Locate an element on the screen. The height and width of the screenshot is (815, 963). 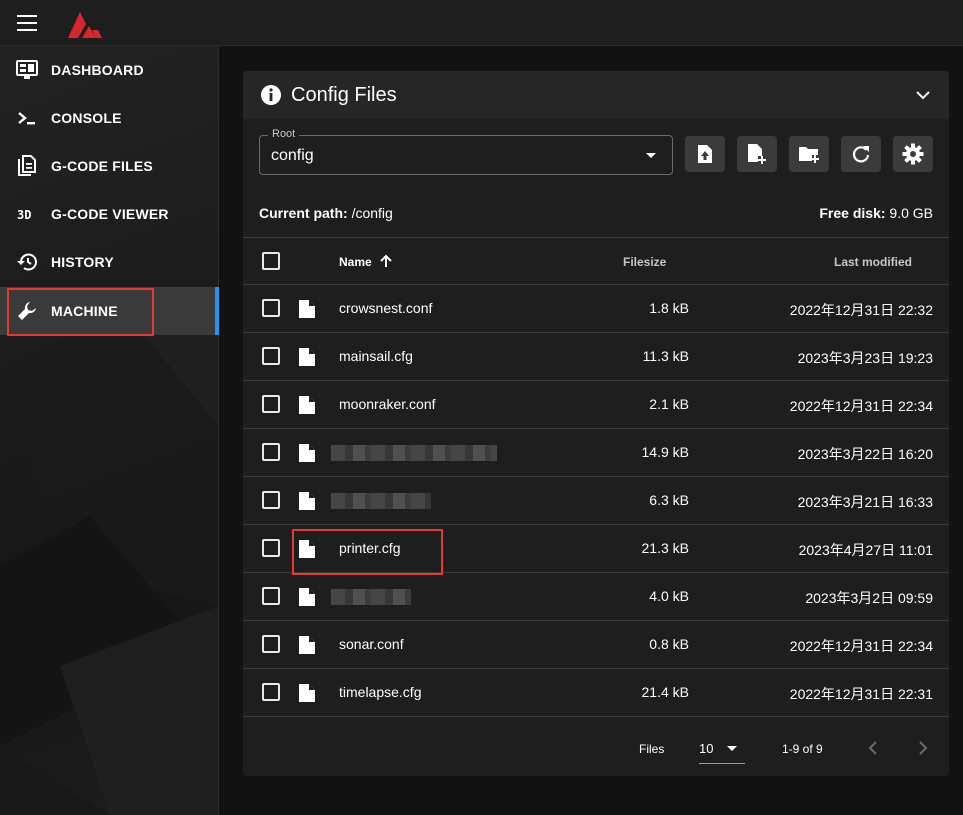
sidebar-item-history: HISTORY is located at coordinates (109, 262).